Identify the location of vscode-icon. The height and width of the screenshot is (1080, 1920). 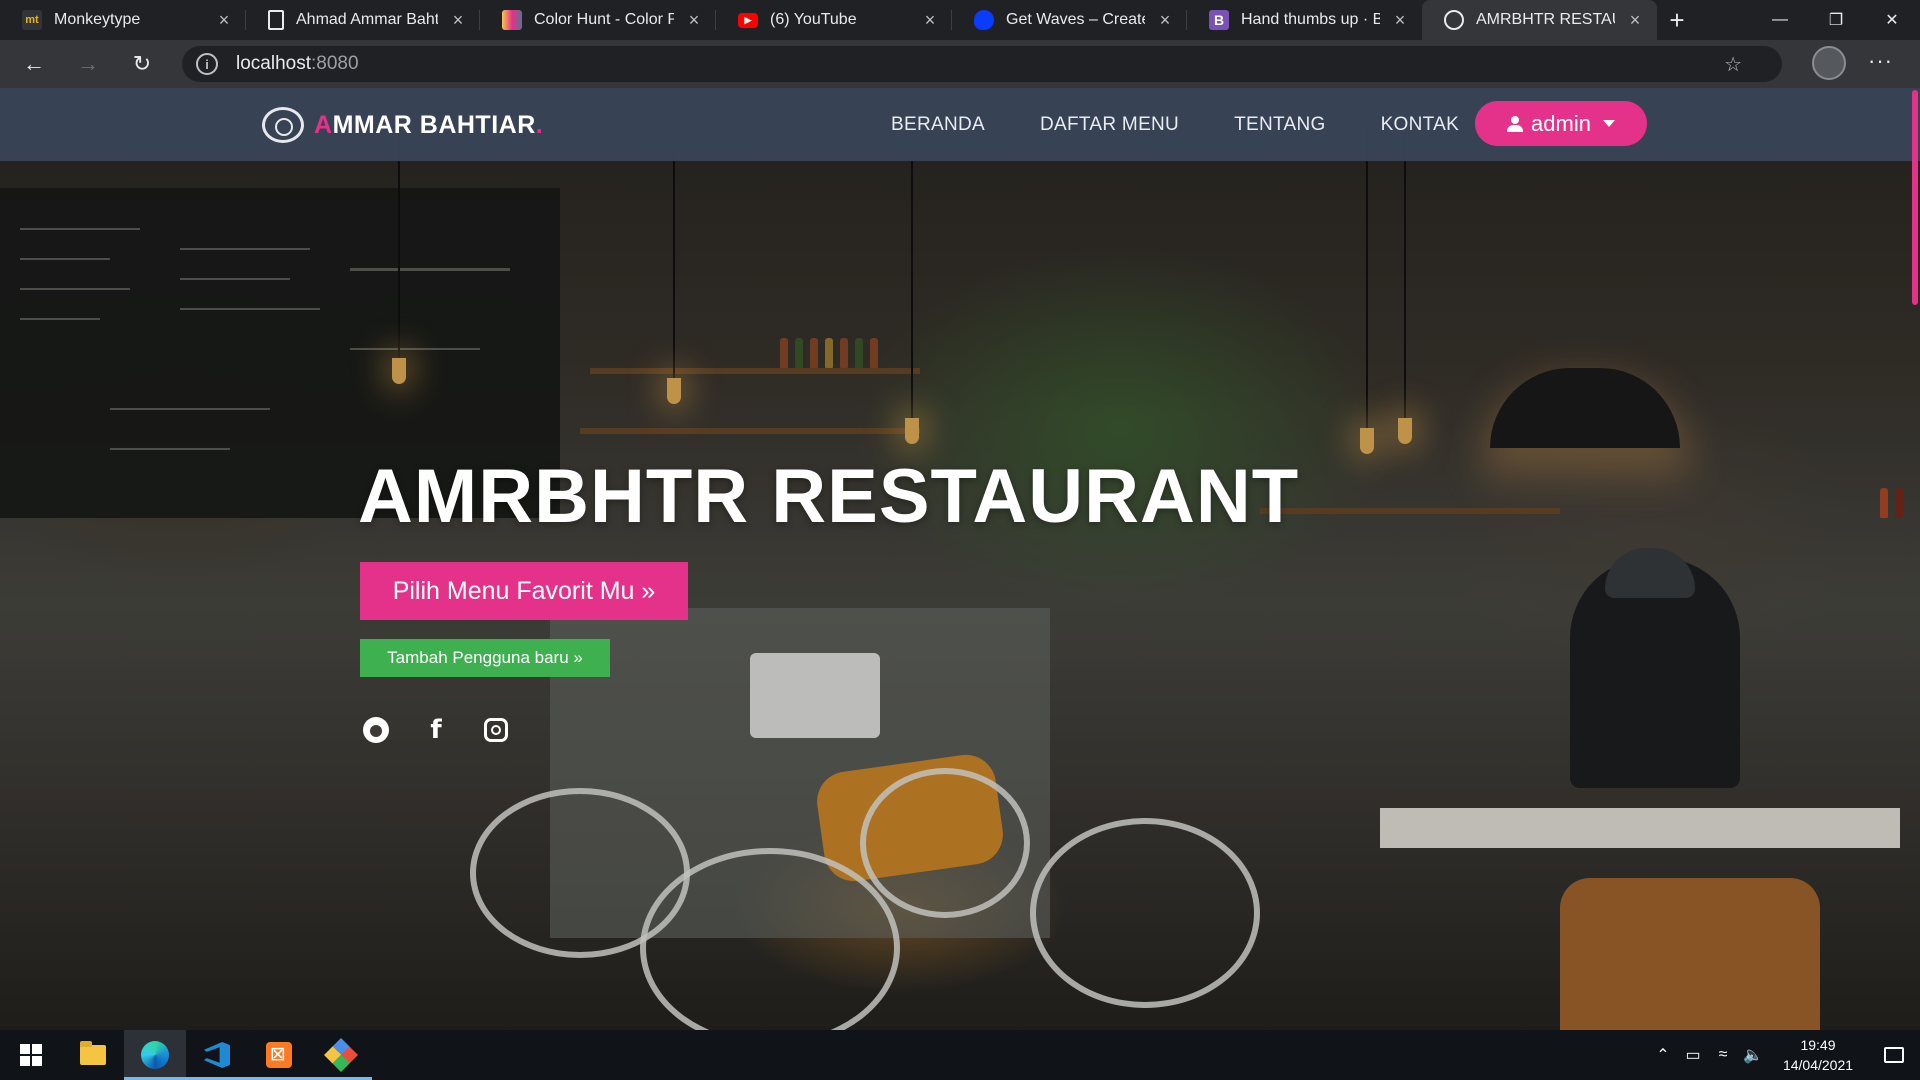
(217, 1055).